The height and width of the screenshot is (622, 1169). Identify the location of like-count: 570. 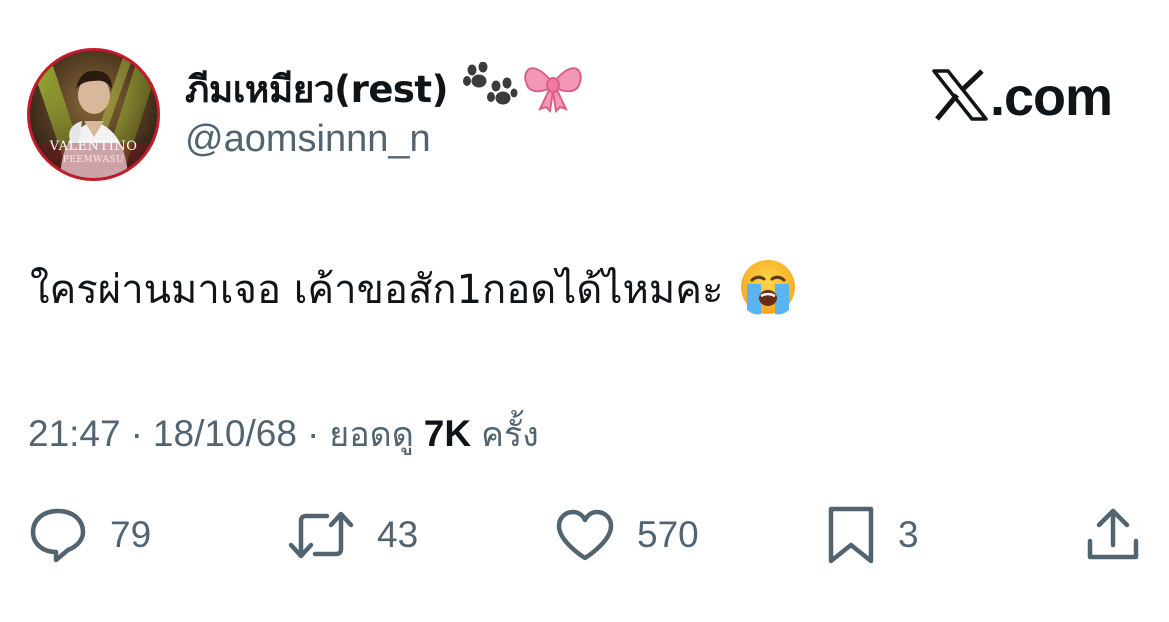
(668, 534).